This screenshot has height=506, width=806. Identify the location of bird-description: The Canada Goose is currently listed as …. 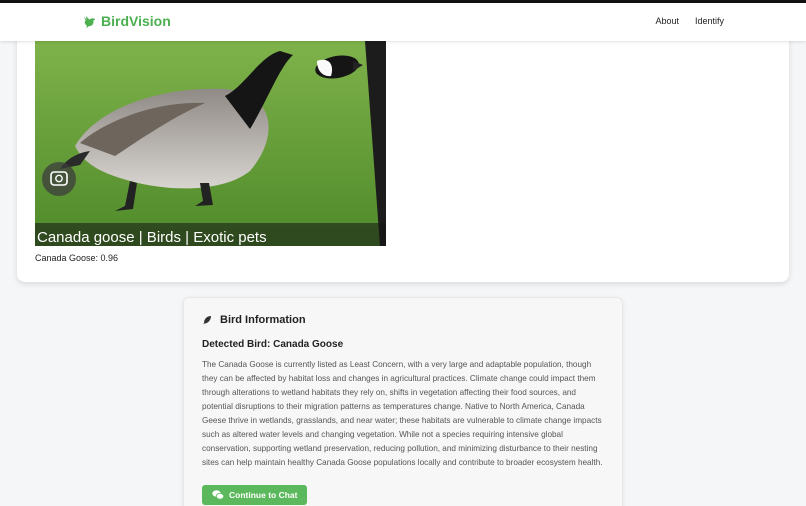
(402, 413).